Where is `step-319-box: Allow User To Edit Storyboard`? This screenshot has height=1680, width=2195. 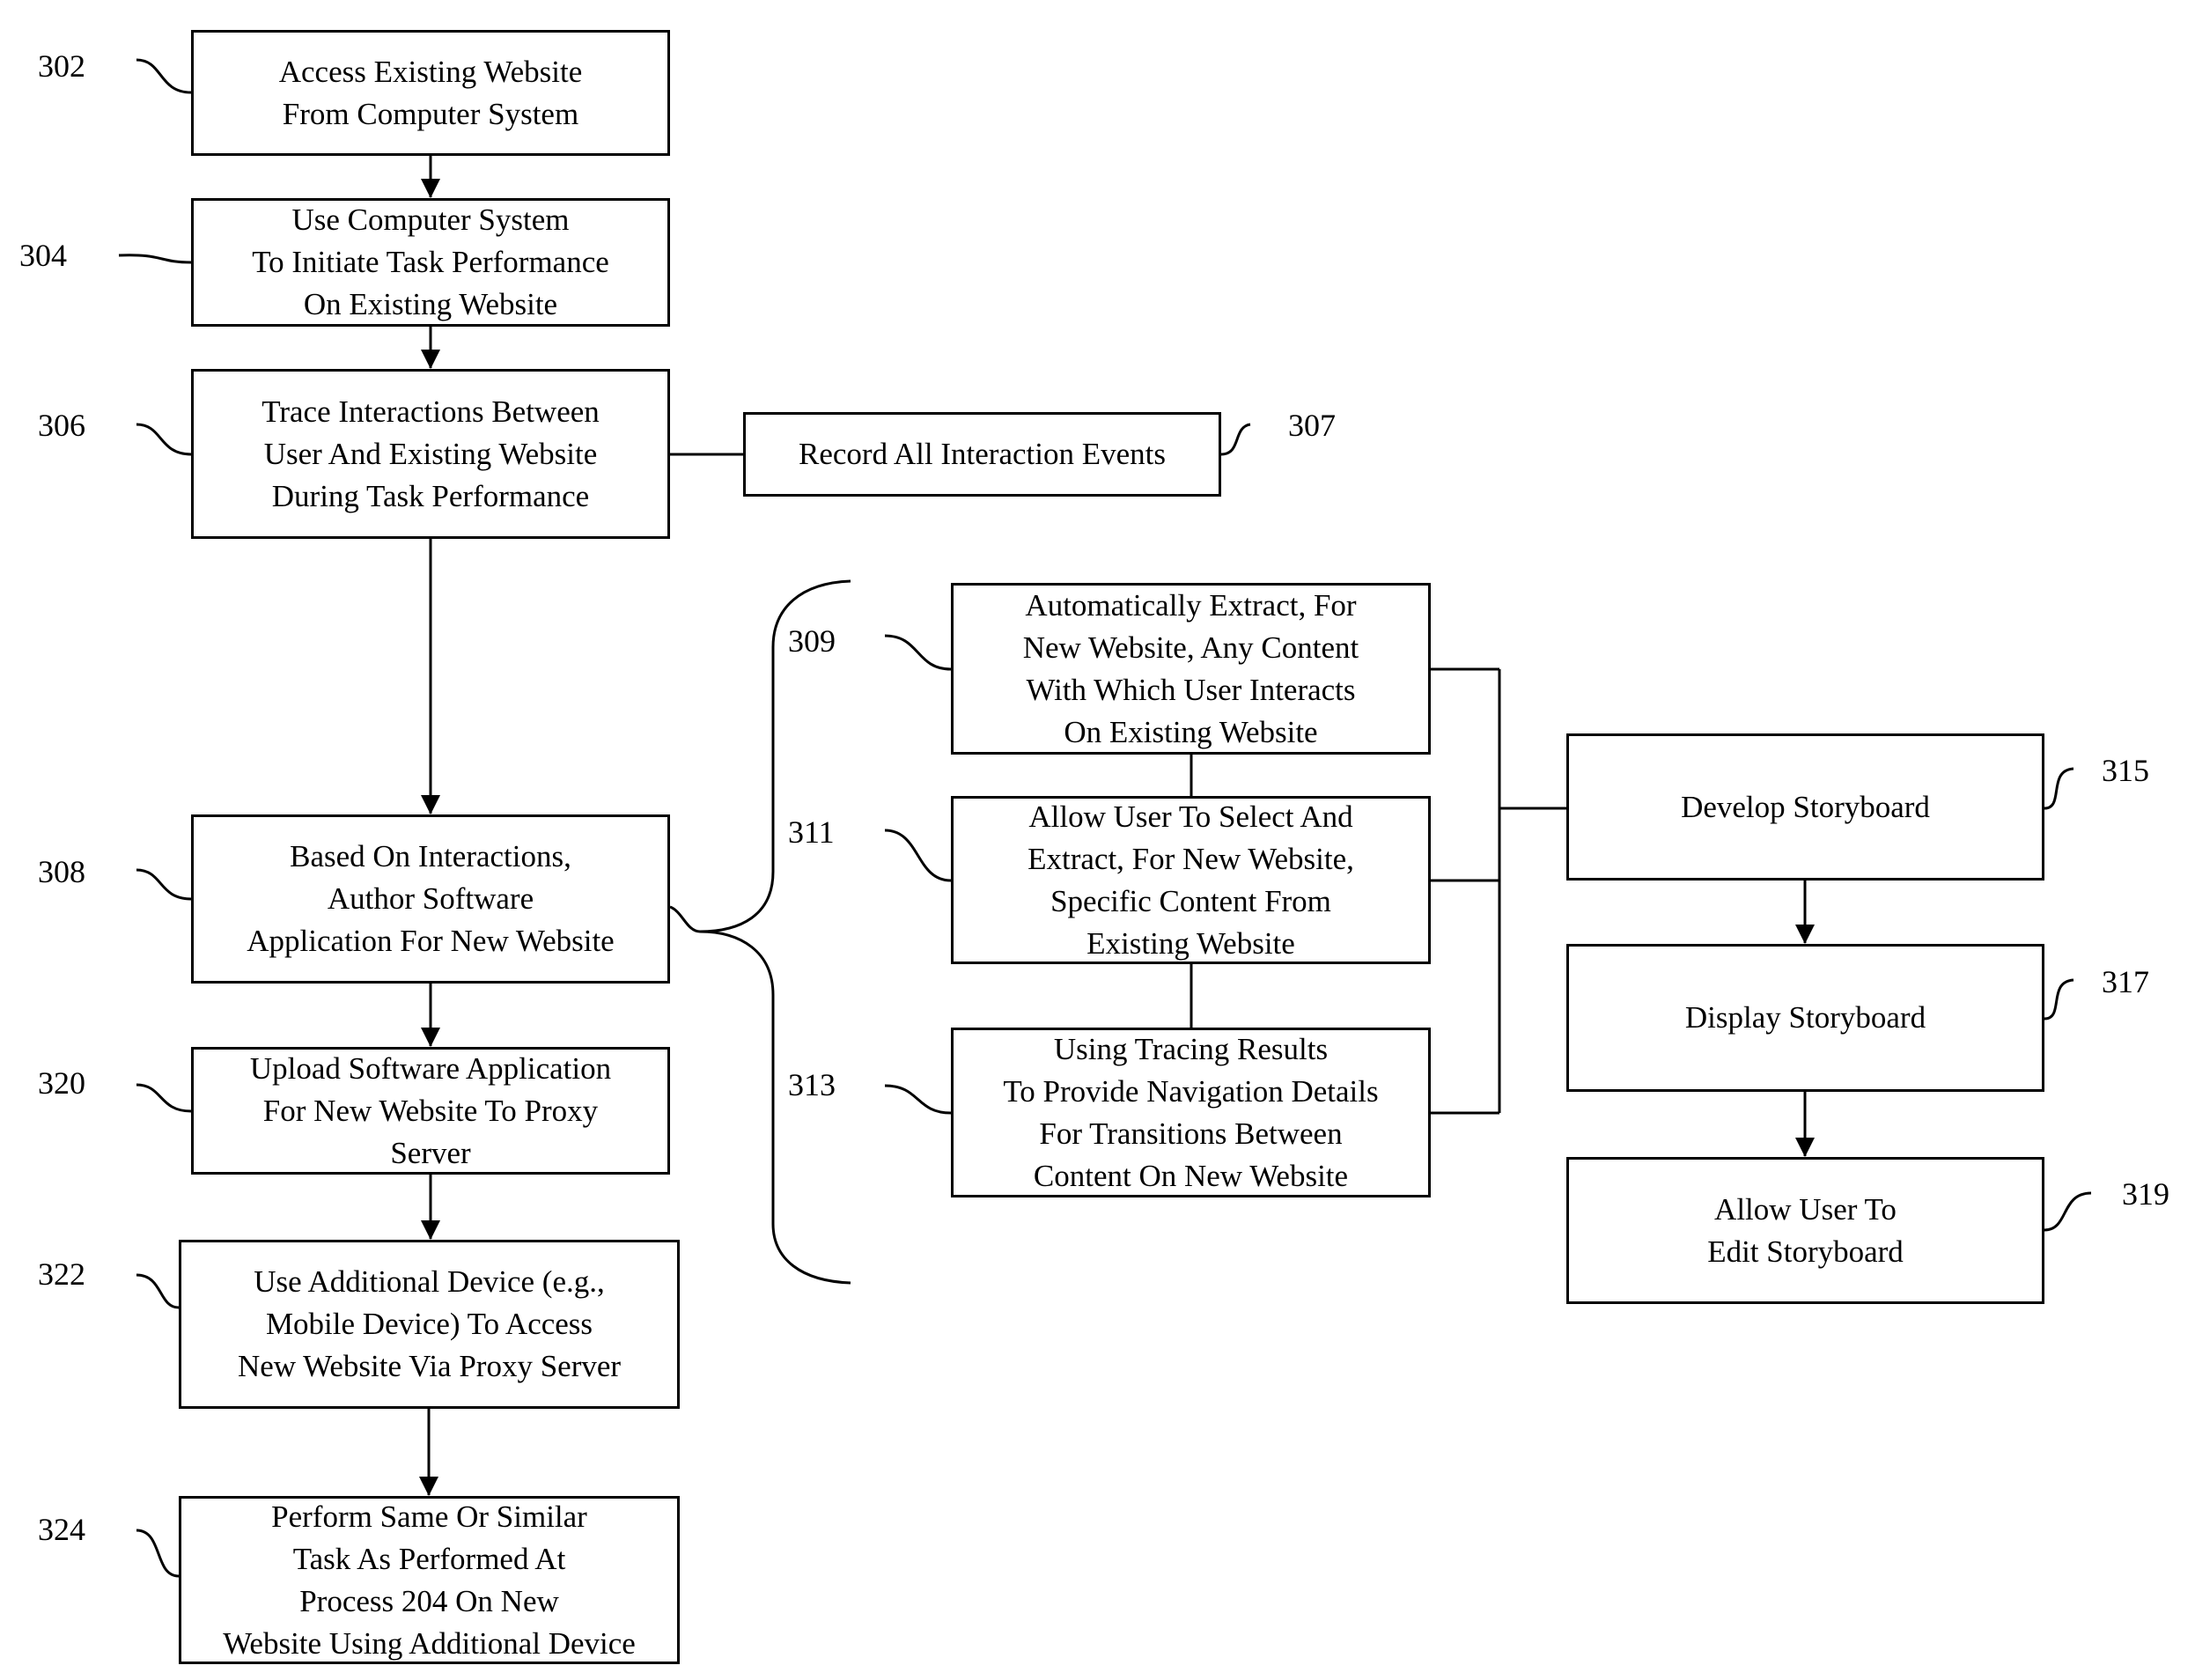 step-319-box: Allow User To Edit Storyboard is located at coordinates (1805, 1230).